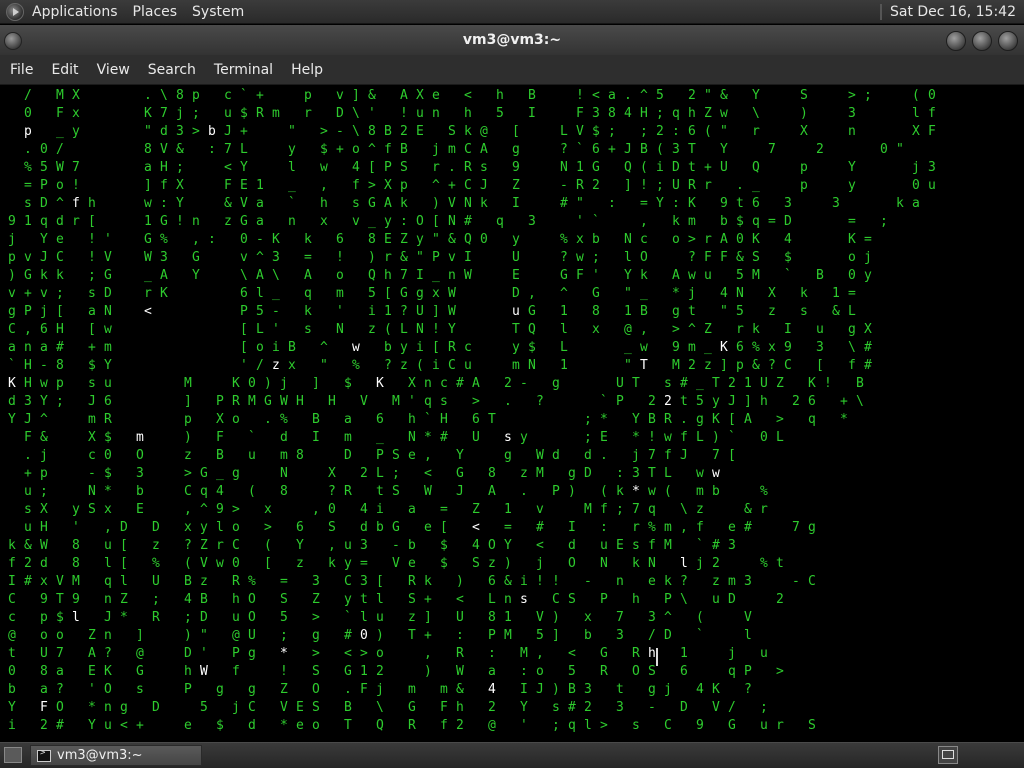  I want to click on matrix-char: a, so click(348, 419).